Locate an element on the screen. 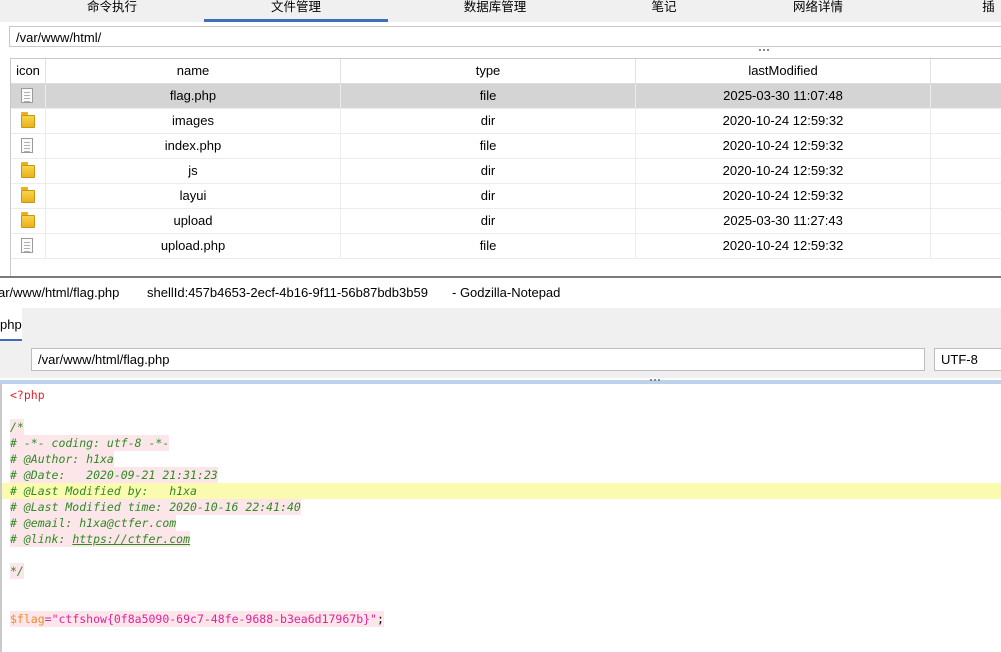  column-header-type: type is located at coordinates (488, 71).